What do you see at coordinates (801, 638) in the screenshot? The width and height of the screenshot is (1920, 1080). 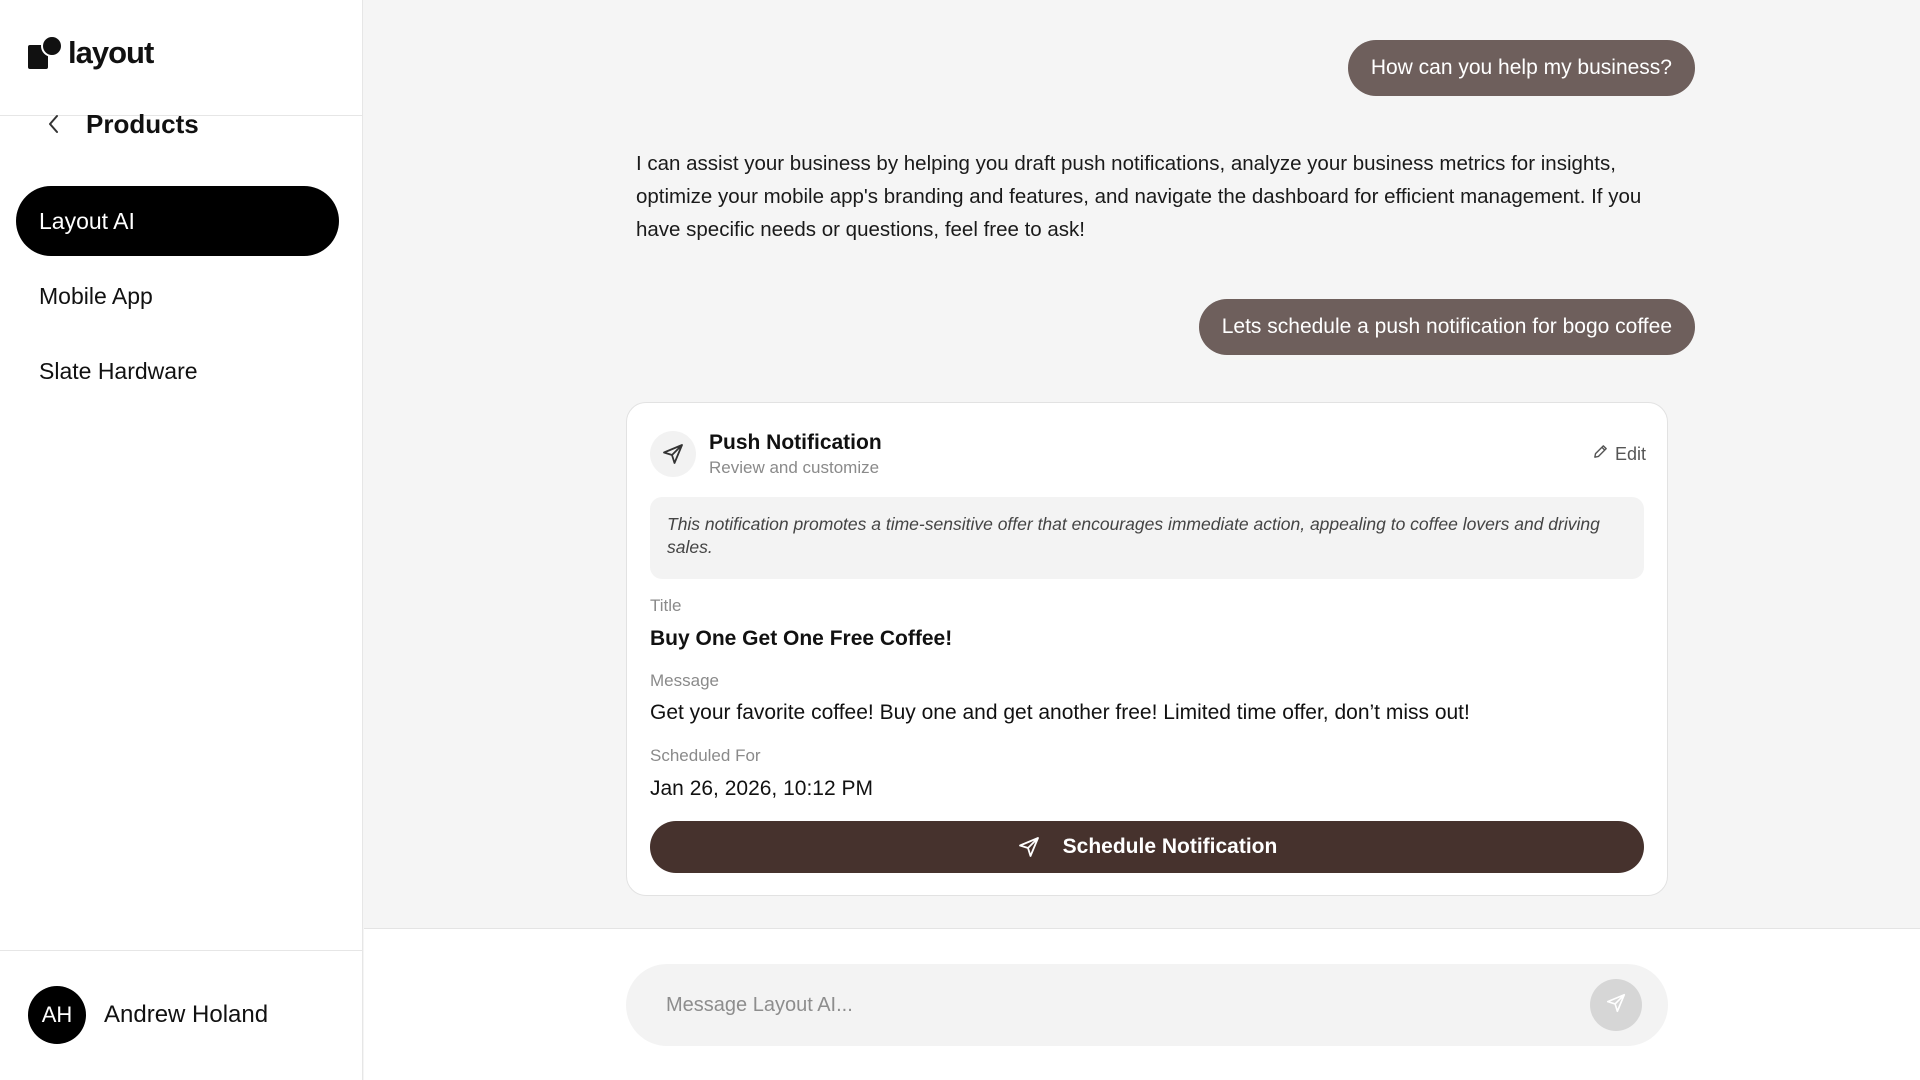 I see `title-value: Buy One Get One Free Coffee!` at bounding box center [801, 638].